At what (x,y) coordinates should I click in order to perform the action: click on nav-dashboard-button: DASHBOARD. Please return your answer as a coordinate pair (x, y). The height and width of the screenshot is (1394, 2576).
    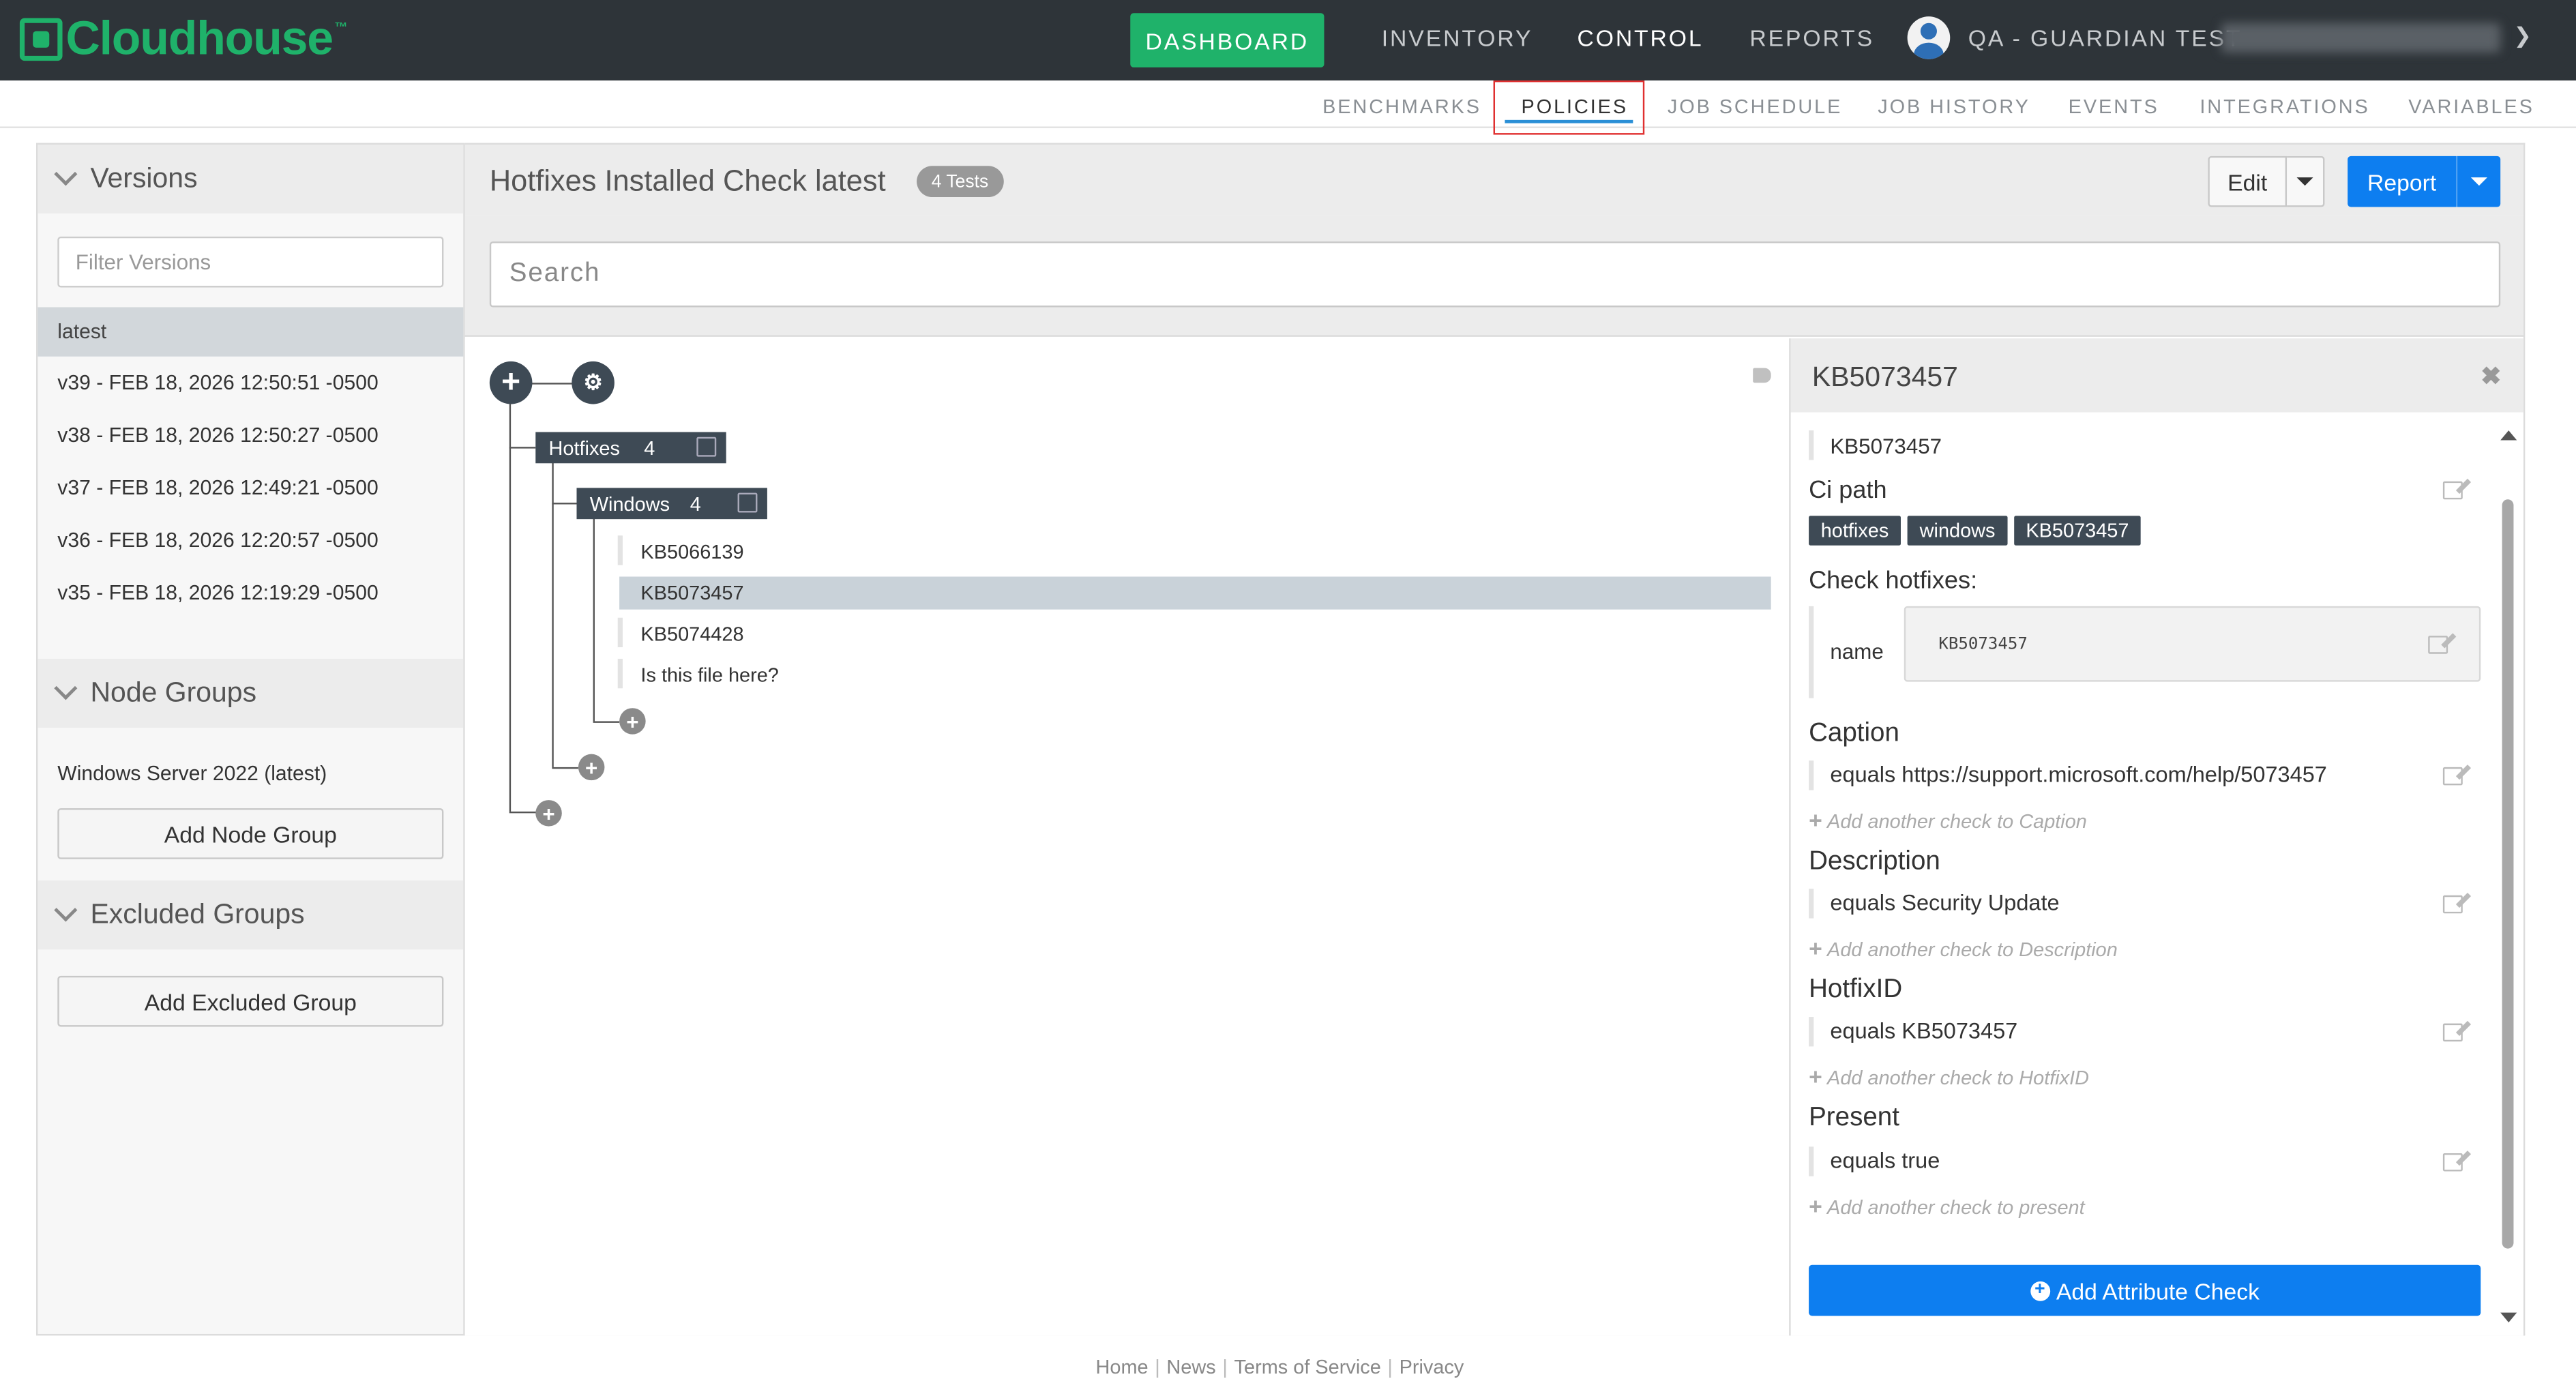
    Looking at the image, I should click on (1227, 40).